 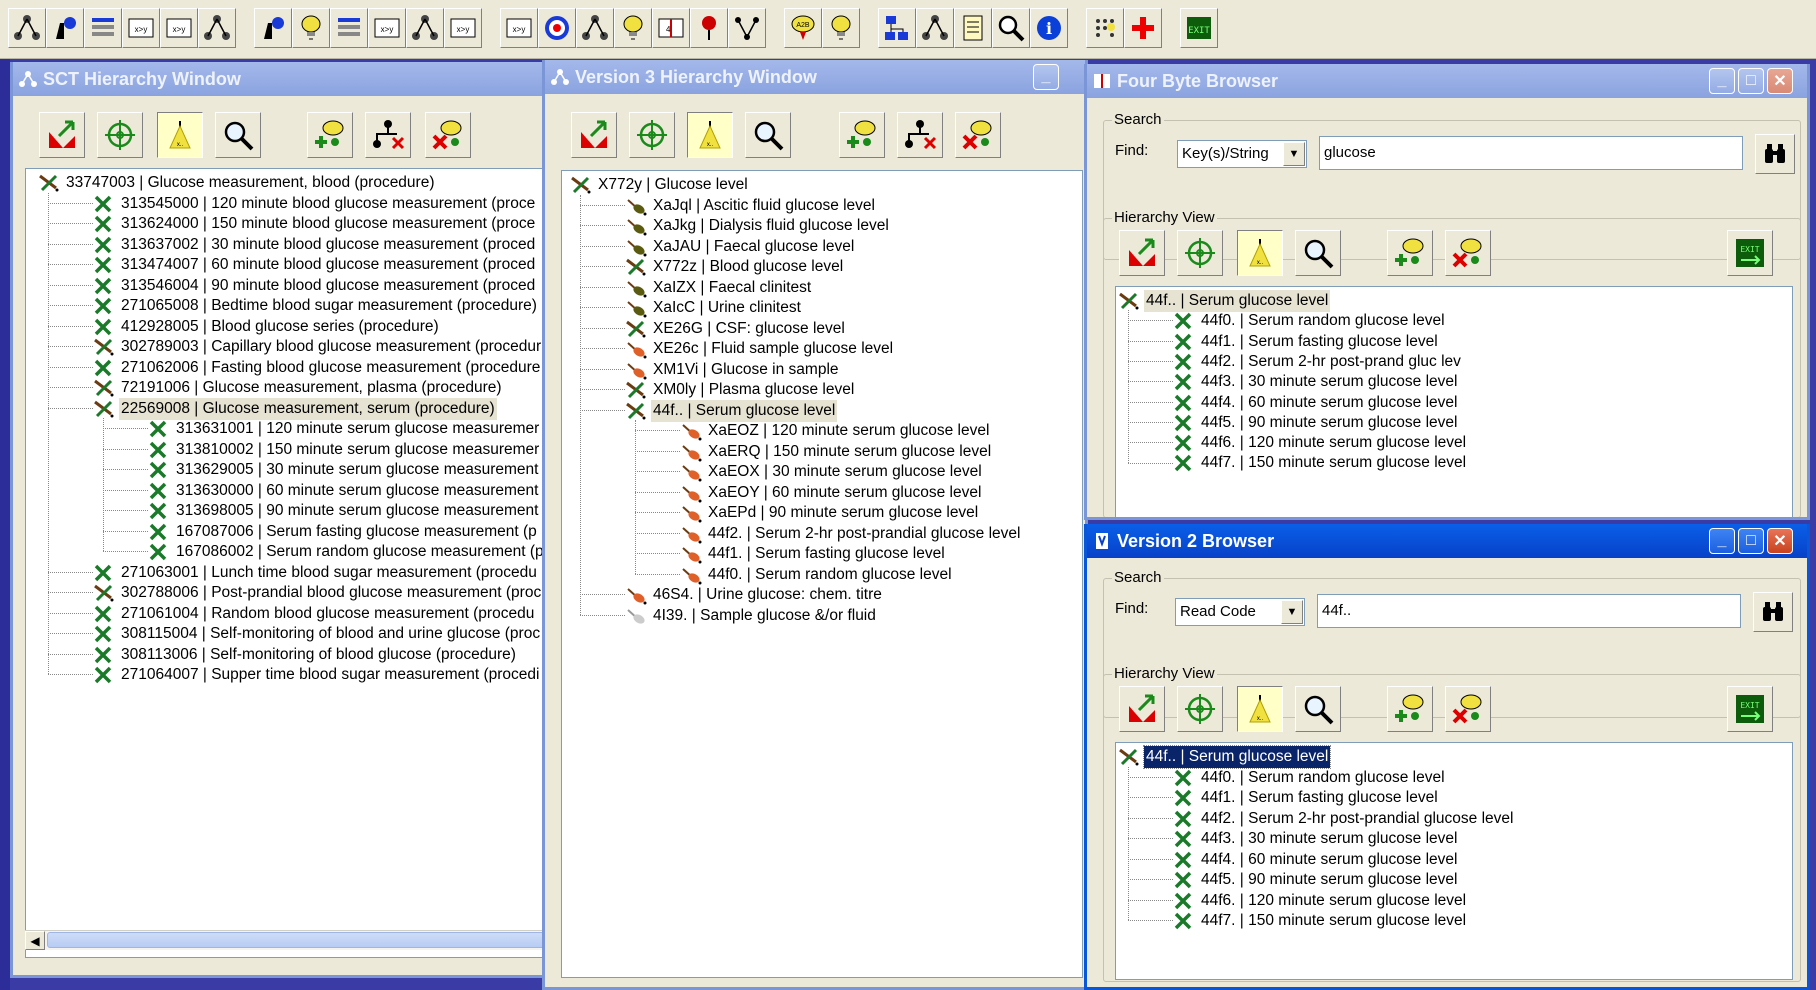 What do you see at coordinates (1316, 860) in the screenshot?
I see `tree-node: 44f4. | 60 minute serum glucose level` at bounding box center [1316, 860].